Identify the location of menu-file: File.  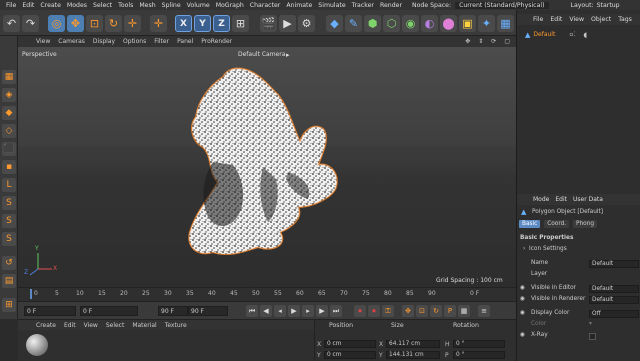
(11, 5).